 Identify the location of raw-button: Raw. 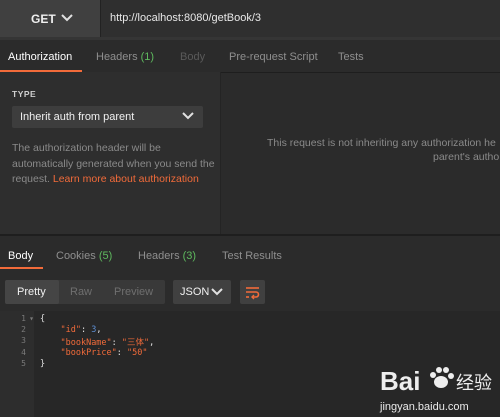
(81, 292).